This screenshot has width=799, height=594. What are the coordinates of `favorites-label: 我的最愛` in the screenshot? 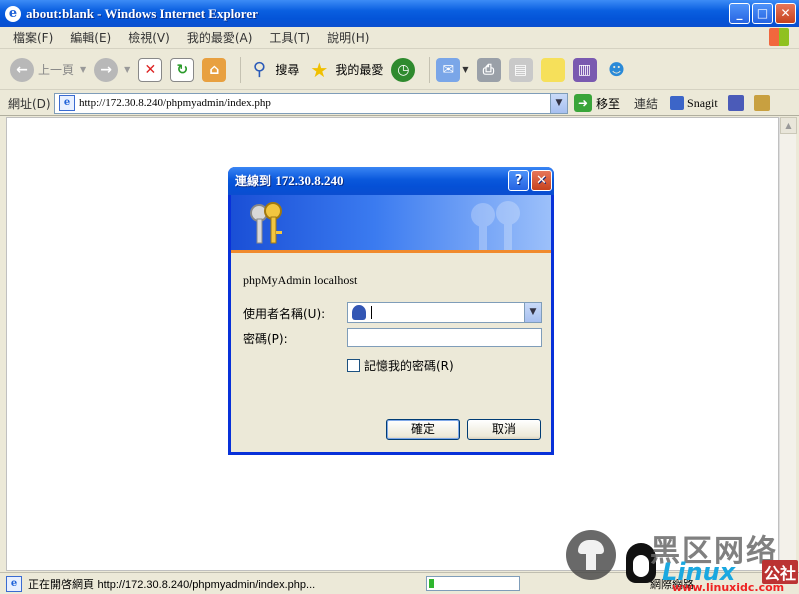 It's located at (359, 70).